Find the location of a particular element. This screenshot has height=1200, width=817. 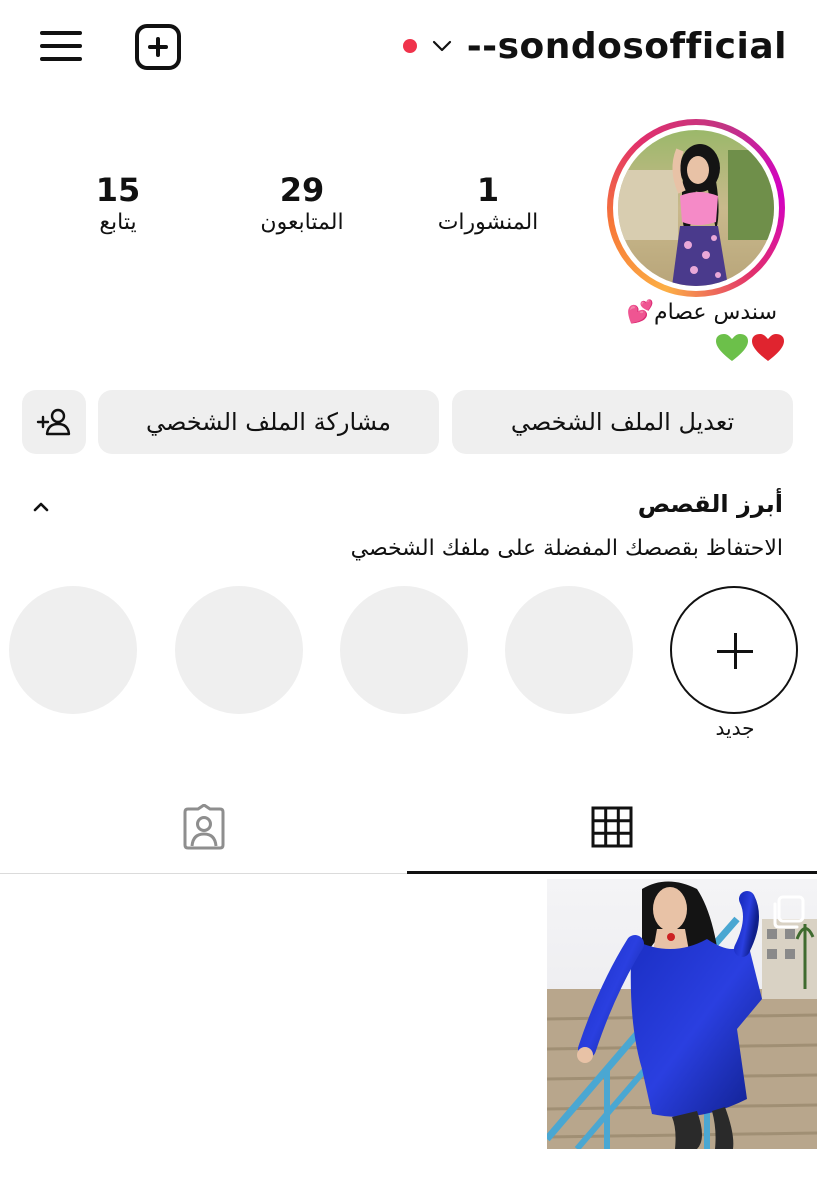

avatar-story-ring is located at coordinates (696, 208).